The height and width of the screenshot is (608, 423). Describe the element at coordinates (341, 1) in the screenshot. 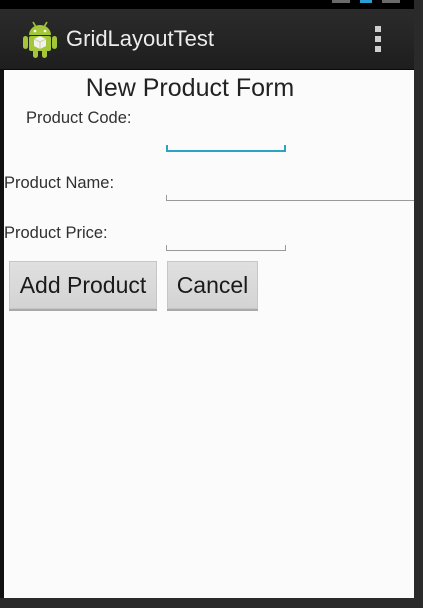

I see `signal-icon` at that location.